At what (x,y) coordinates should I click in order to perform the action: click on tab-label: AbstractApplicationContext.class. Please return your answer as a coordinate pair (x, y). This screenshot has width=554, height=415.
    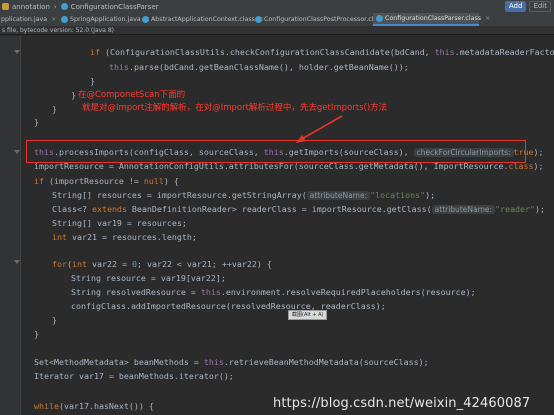
    Looking at the image, I should click on (203, 19).